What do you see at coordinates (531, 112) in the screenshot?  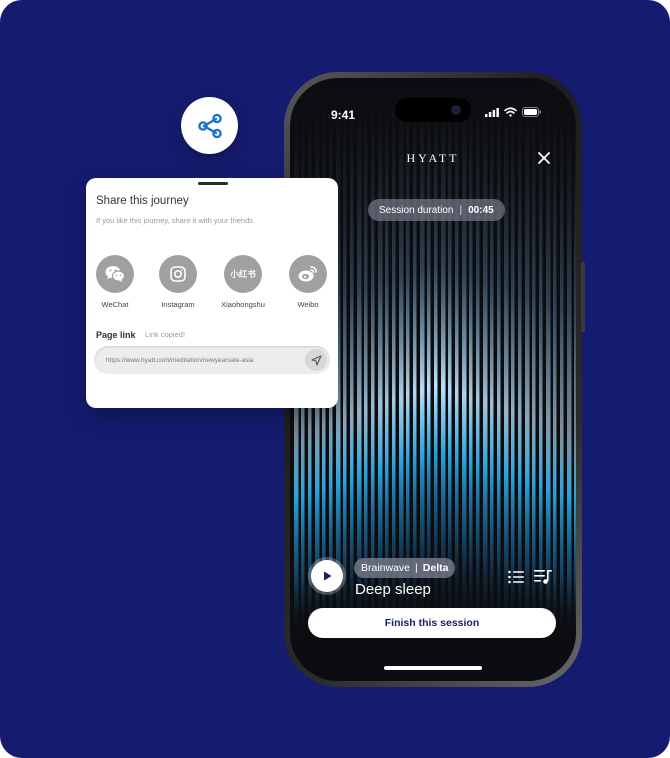 I see `battery-icon` at bounding box center [531, 112].